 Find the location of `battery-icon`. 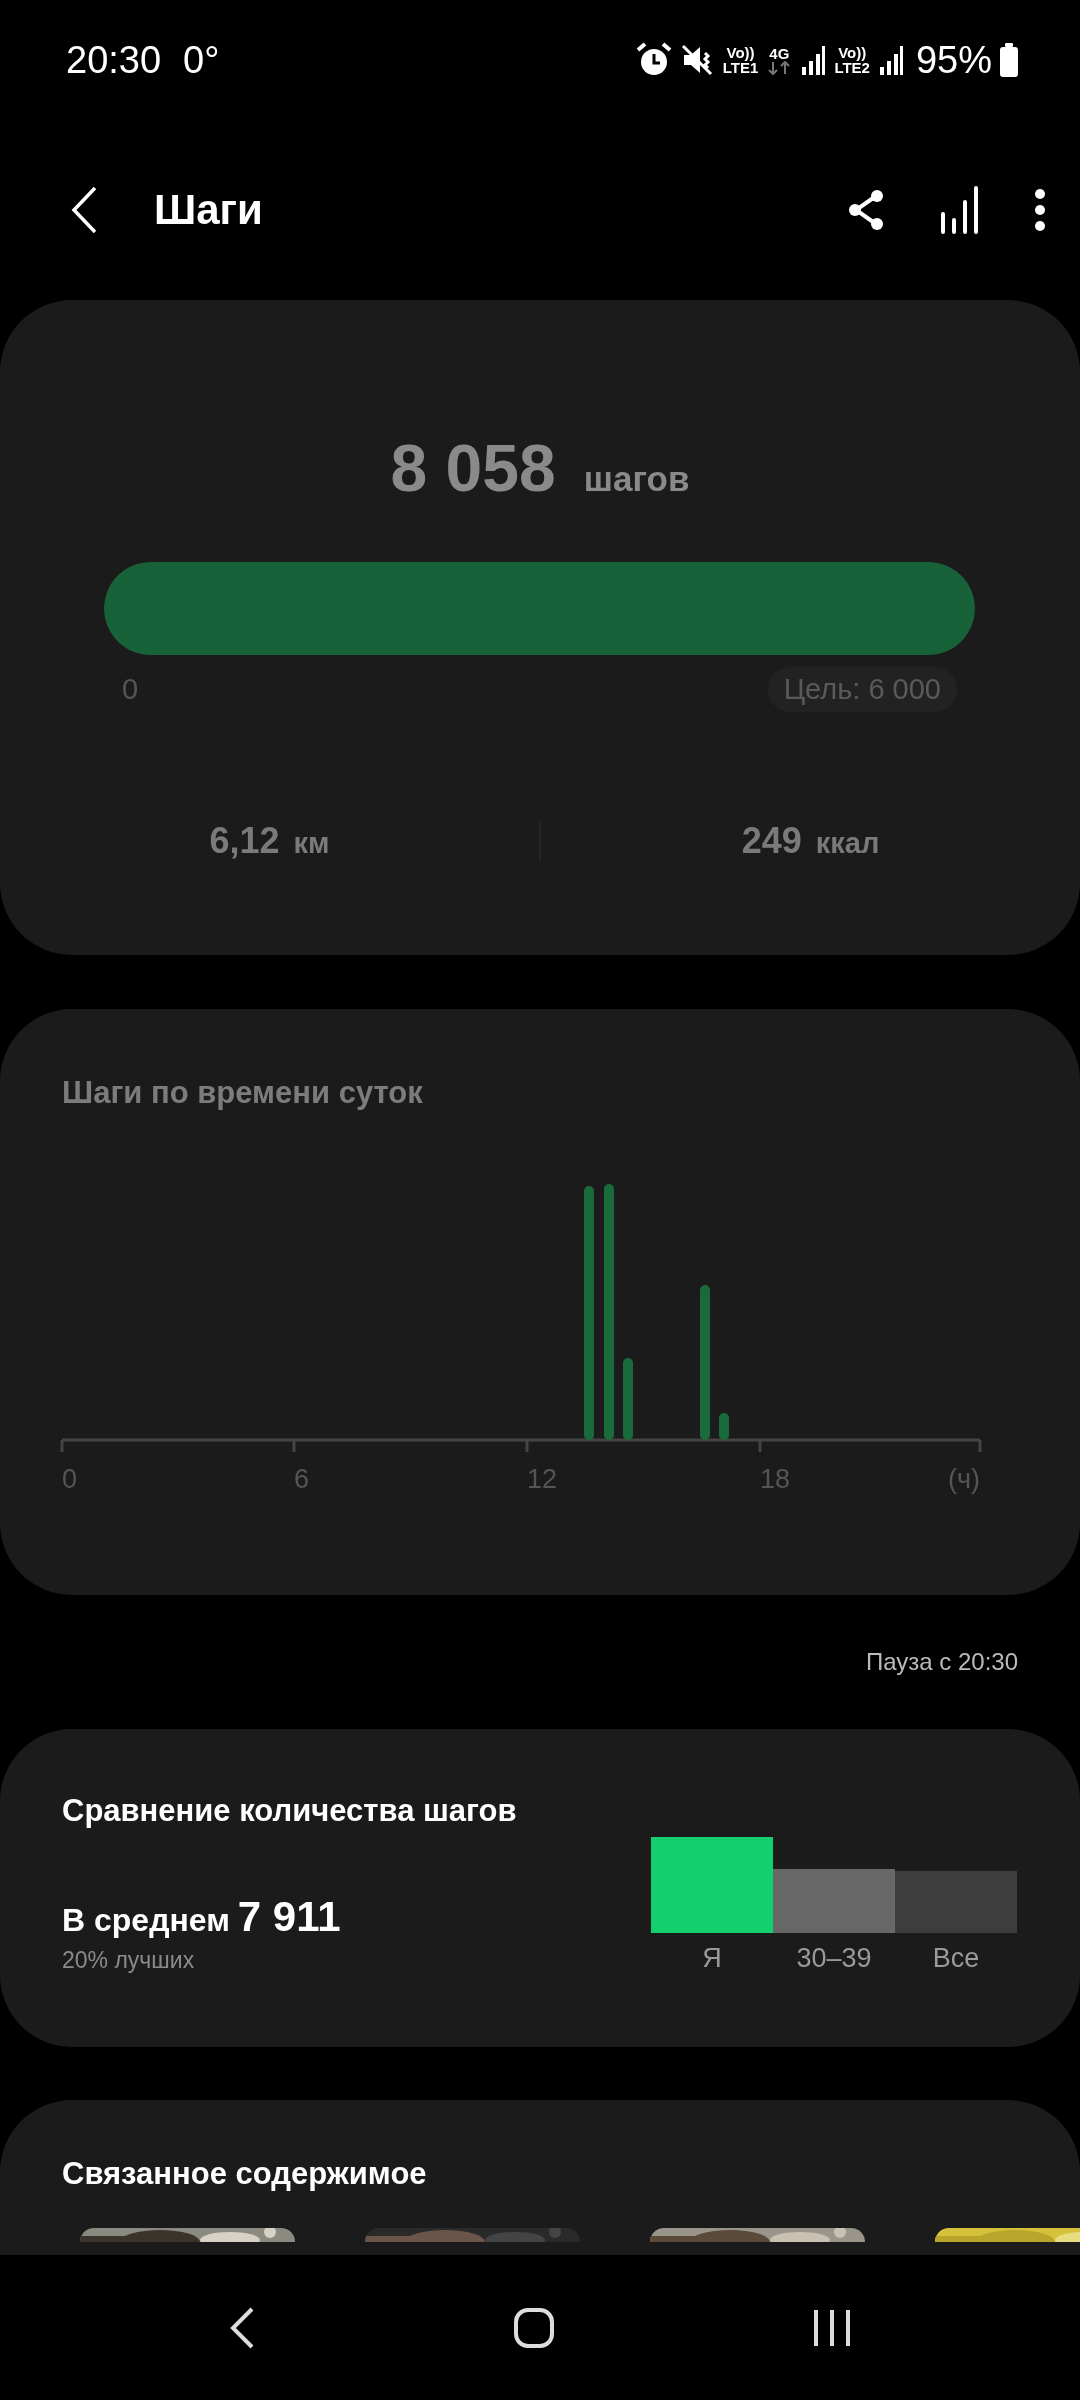

battery-icon is located at coordinates (1009, 60).